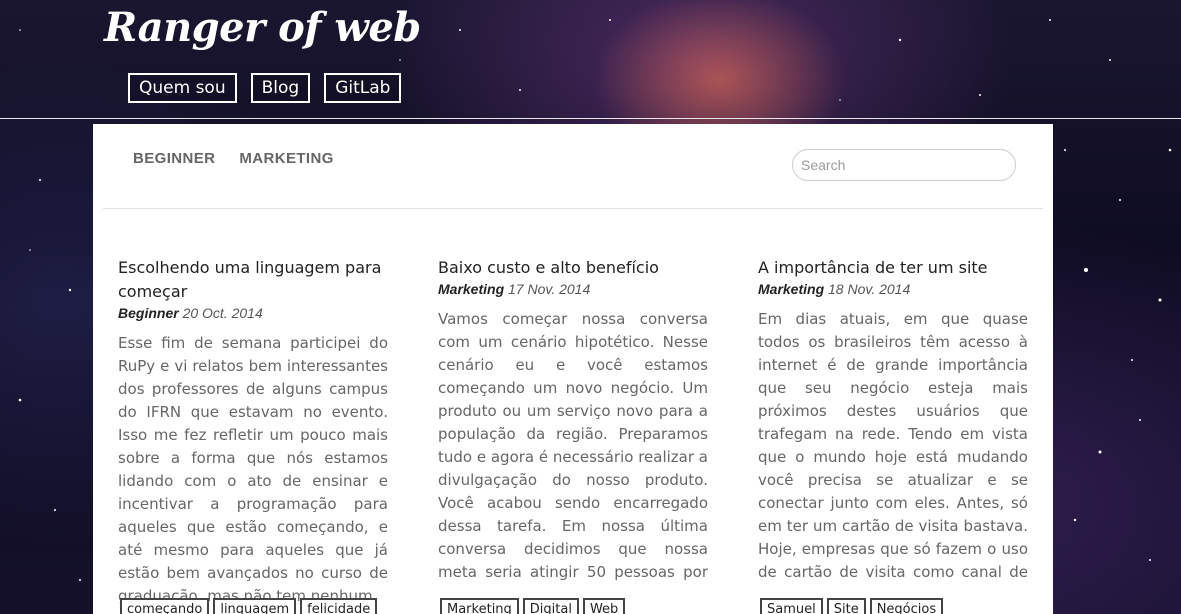  What do you see at coordinates (904, 165) in the screenshot?
I see `search-input` at bounding box center [904, 165].